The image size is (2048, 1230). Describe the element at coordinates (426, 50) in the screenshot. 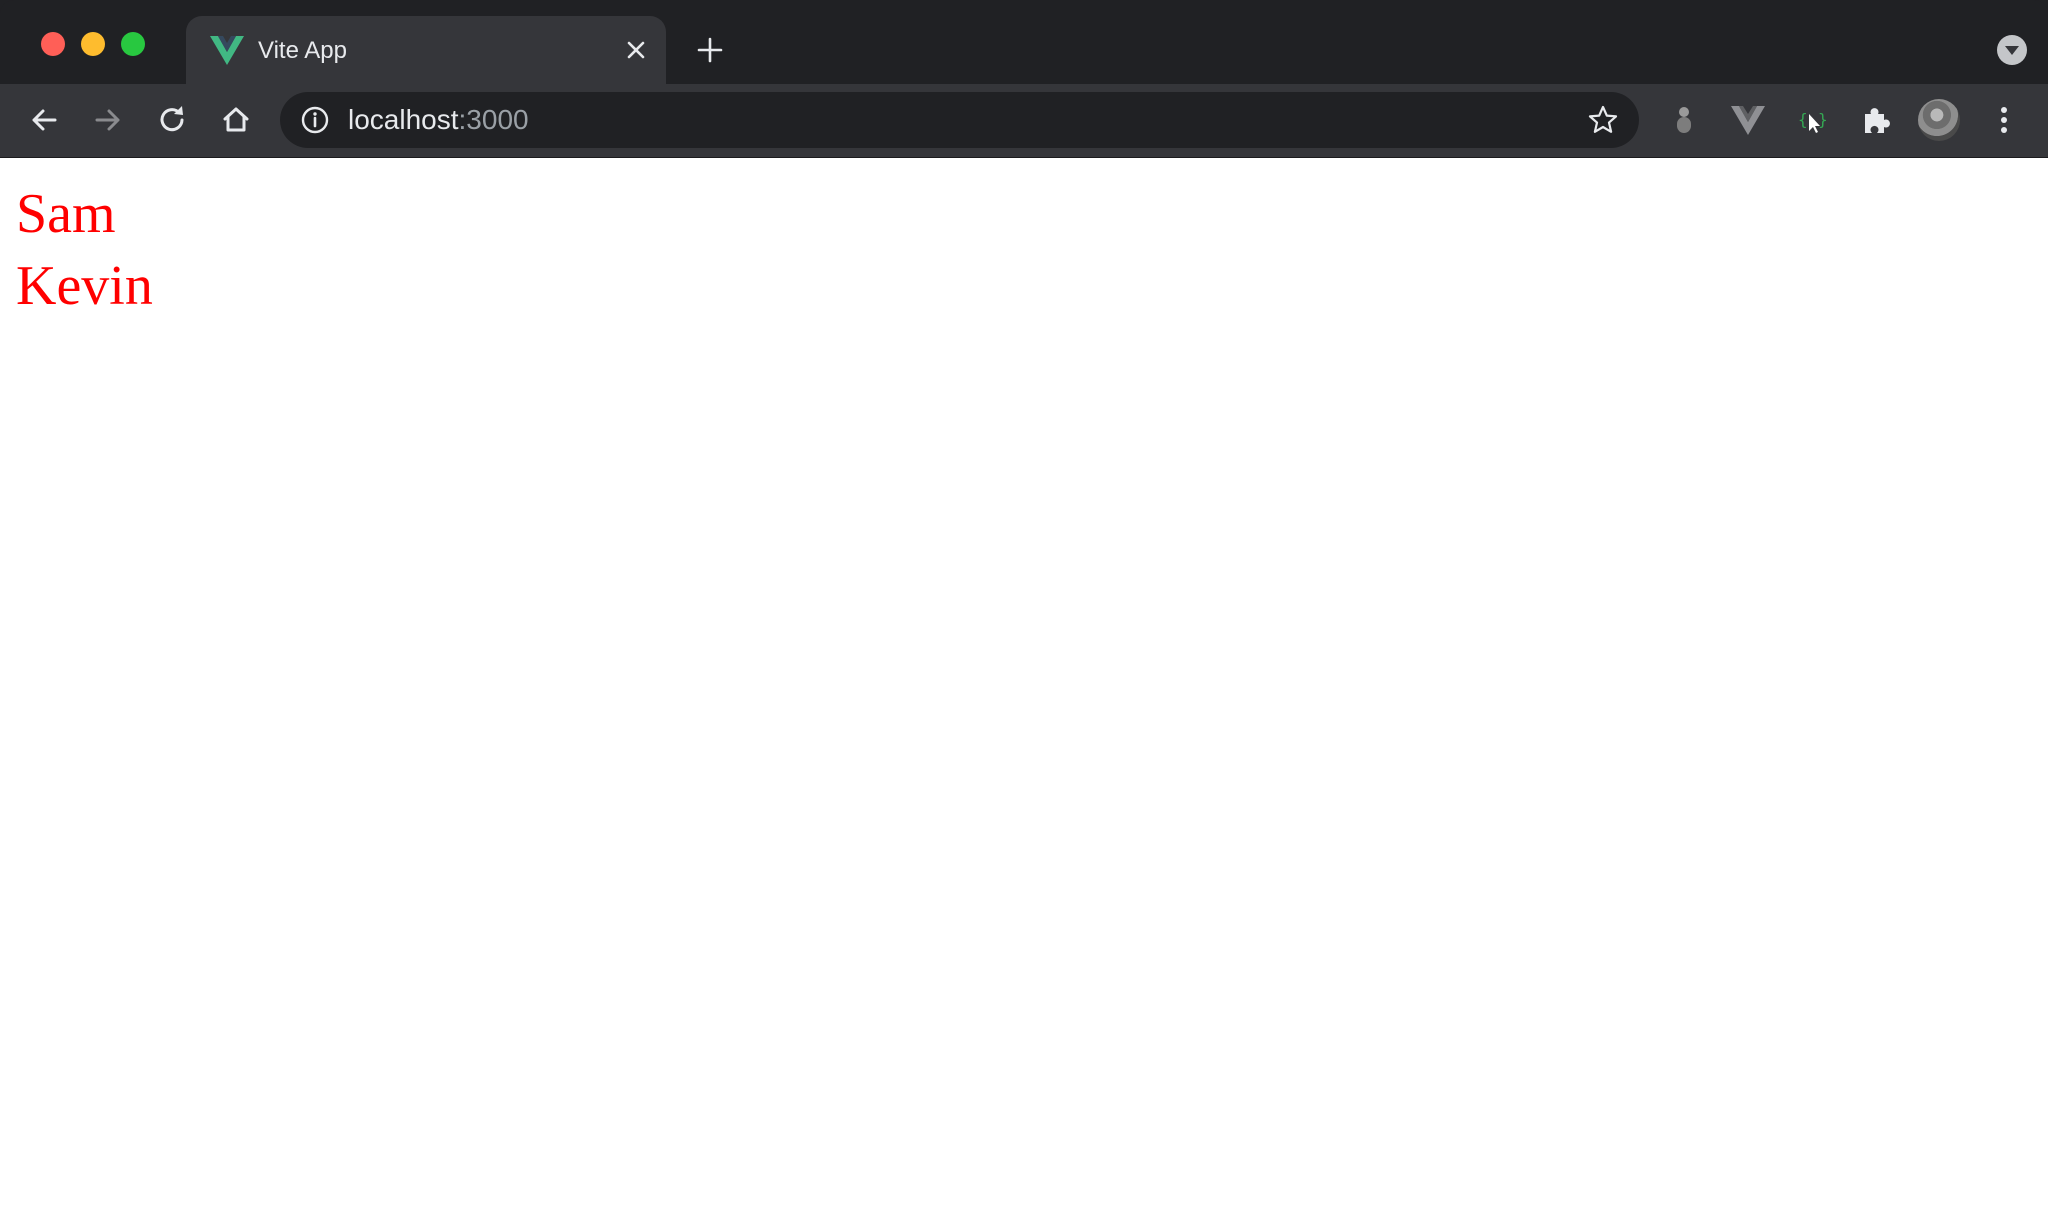

I see `tab-vite-app: Vite App` at that location.